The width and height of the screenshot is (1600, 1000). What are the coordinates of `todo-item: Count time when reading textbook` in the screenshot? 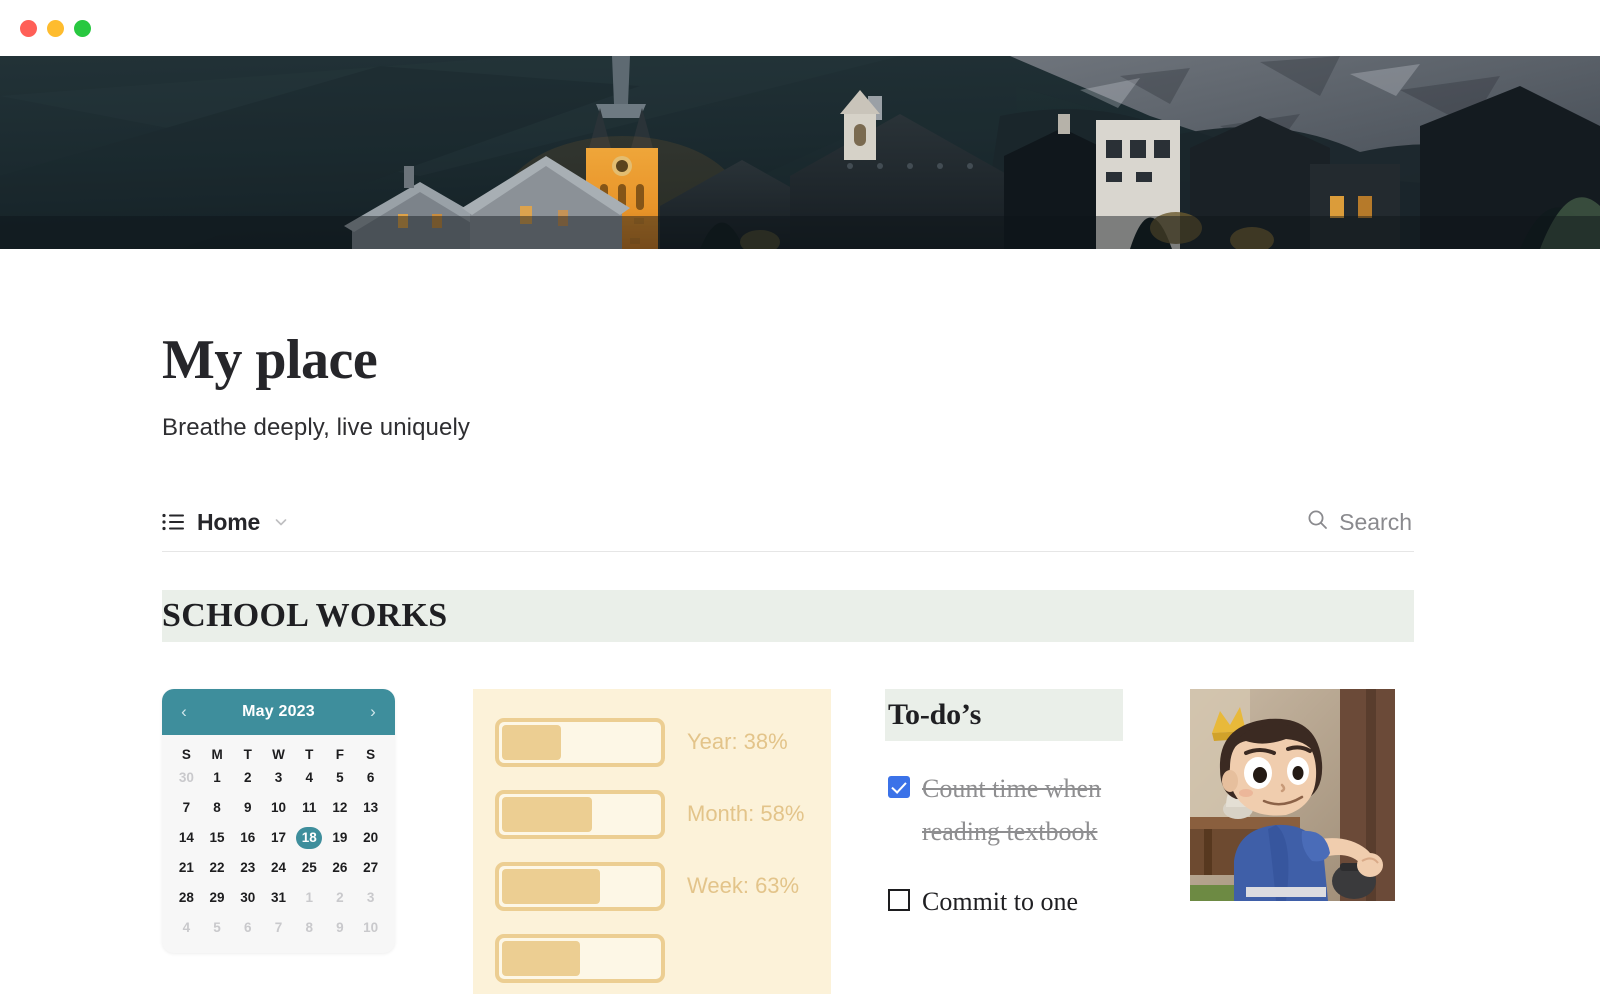 It's located at (1004, 810).